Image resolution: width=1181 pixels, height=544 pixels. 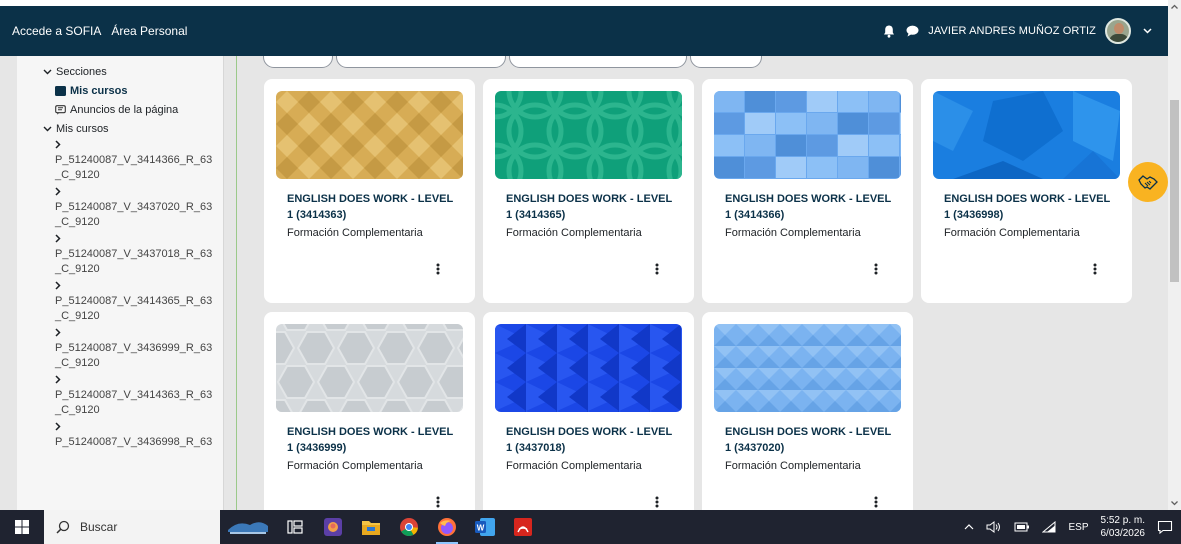 What do you see at coordinates (1118, 31) in the screenshot?
I see `avatar` at bounding box center [1118, 31].